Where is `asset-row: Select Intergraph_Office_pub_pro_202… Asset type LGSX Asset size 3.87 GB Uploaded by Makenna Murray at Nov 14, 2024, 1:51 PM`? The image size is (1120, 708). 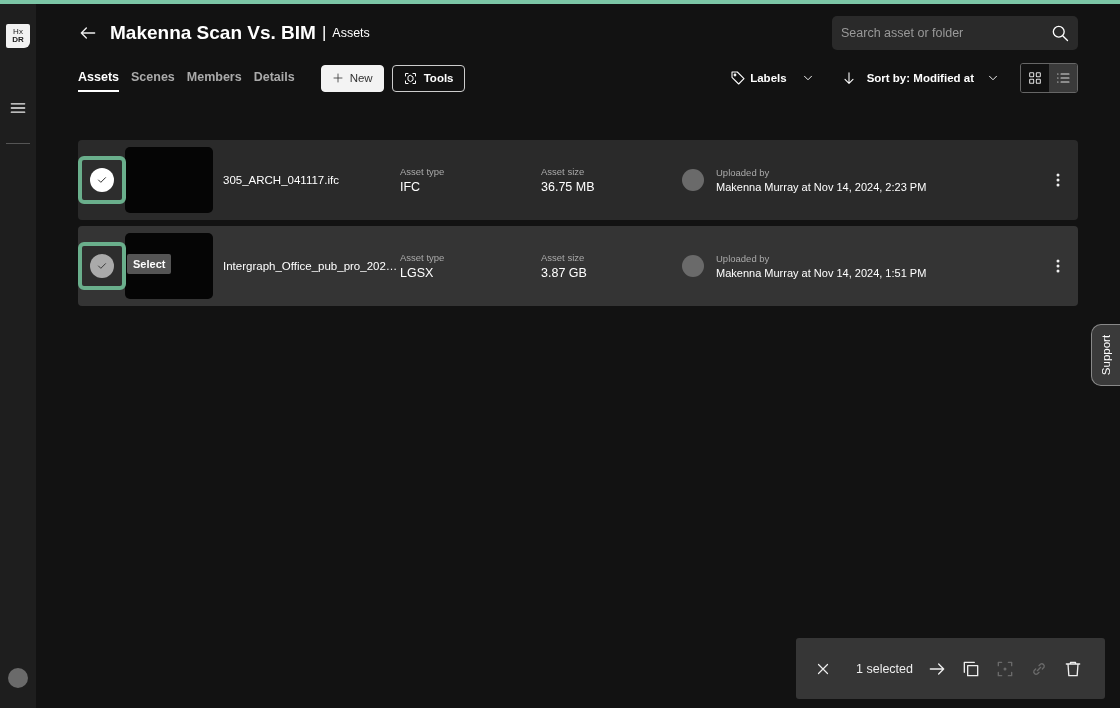 asset-row: Select Intergraph_Office_pub_pro_202… Asset type LGSX Asset size 3.87 GB Uploaded by Makenna Murray at Nov 14, 2024, 1:51 PM is located at coordinates (578, 266).